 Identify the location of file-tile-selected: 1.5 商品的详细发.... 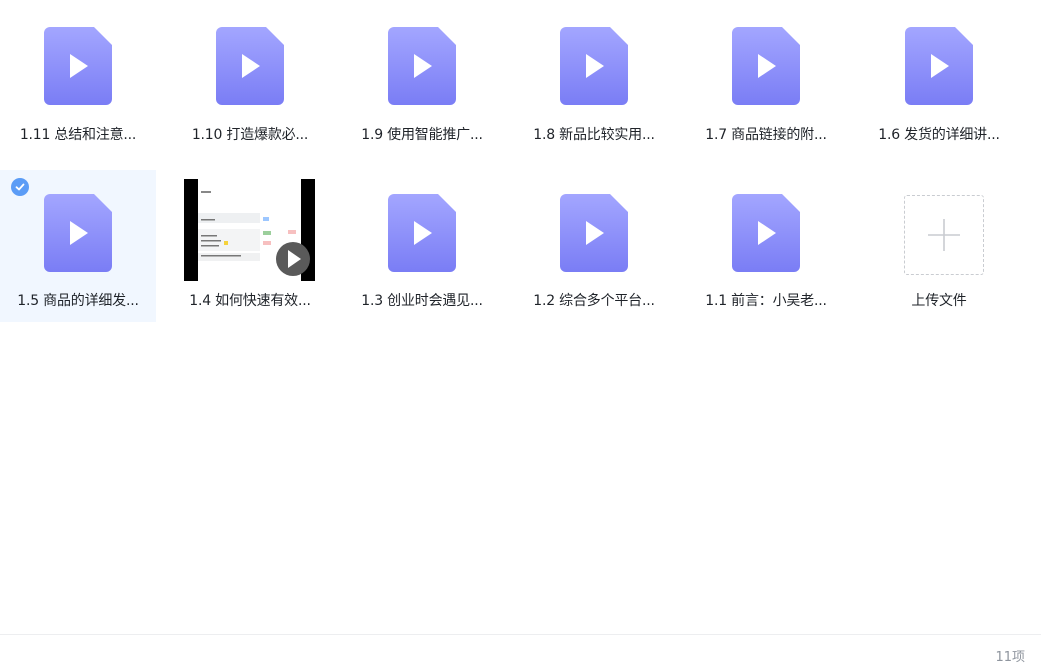
(78, 246).